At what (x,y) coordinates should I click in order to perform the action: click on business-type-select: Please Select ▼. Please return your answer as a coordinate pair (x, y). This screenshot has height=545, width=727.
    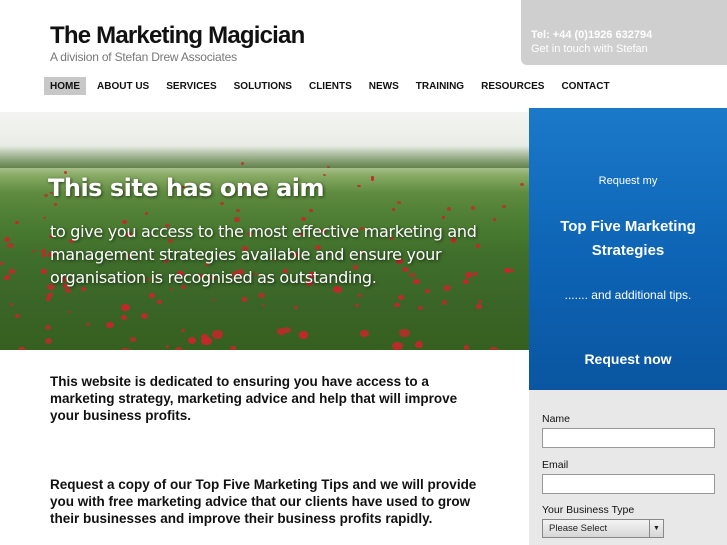
    Looking at the image, I should click on (603, 528).